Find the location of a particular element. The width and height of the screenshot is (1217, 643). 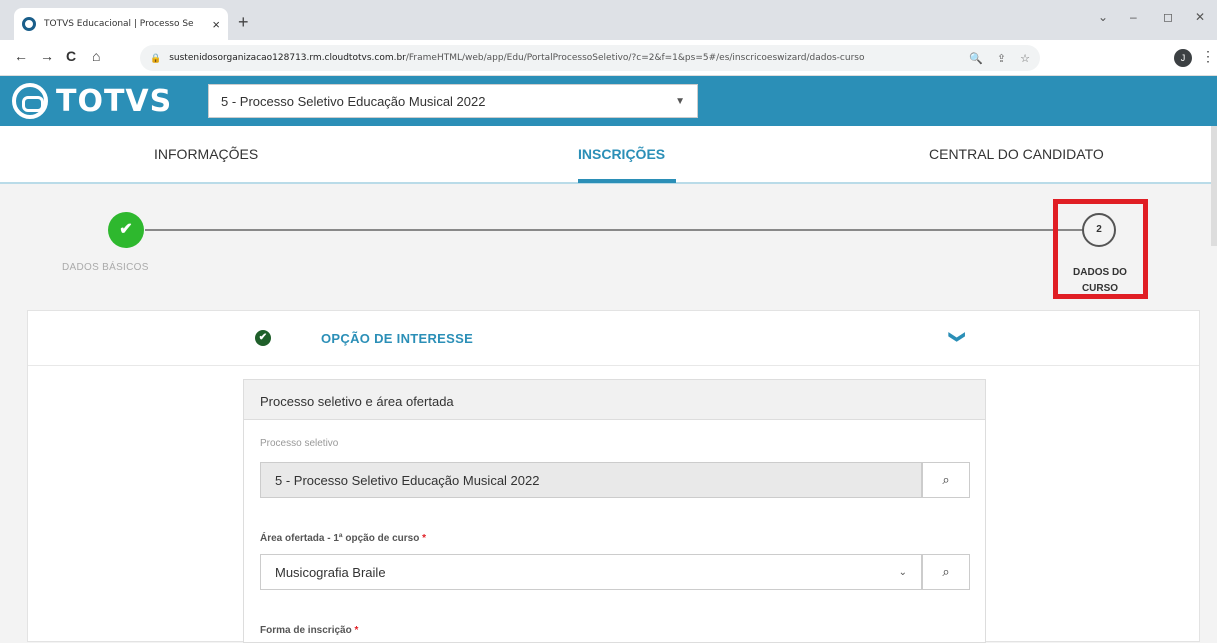

panel-heading: Processo seletivo e área ofertada is located at coordinates (614, 400).